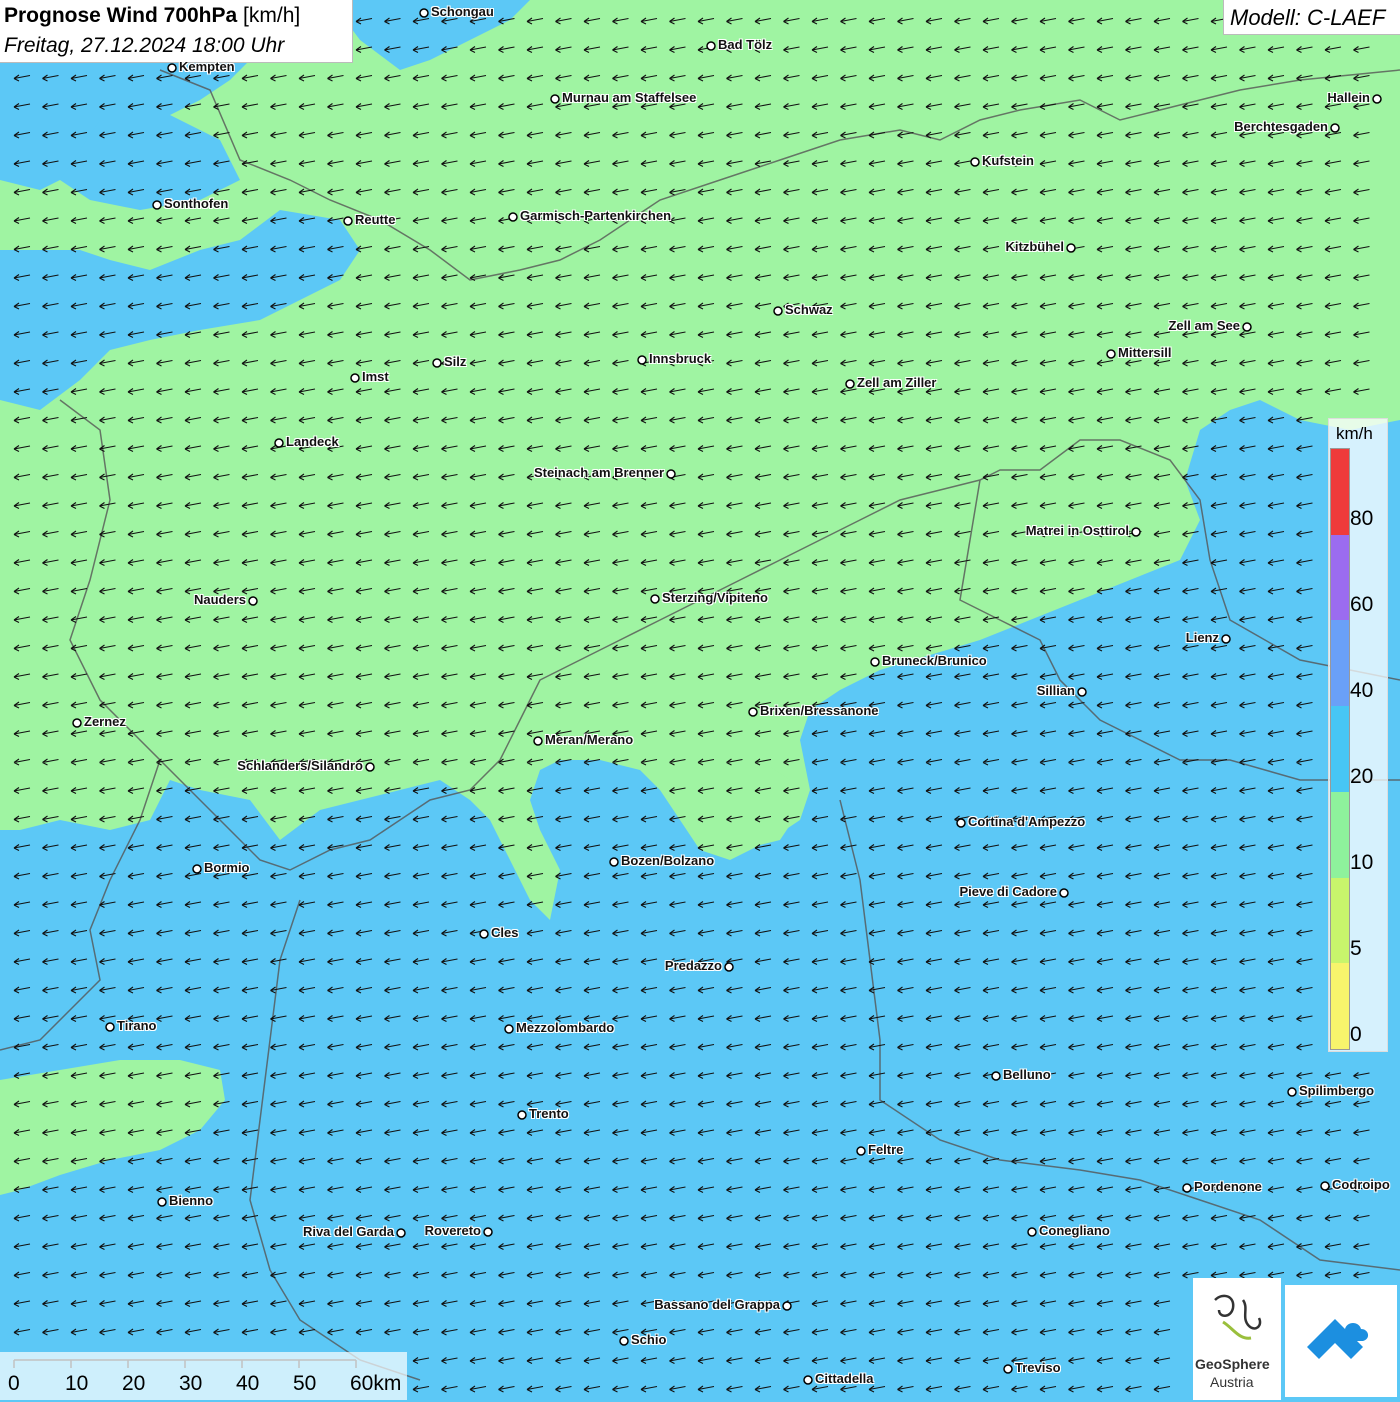 Image resolution: width=1400 pixels, height=1402 pixels. I want to click on mountain-cloud-icon, so click(1338, 1339).